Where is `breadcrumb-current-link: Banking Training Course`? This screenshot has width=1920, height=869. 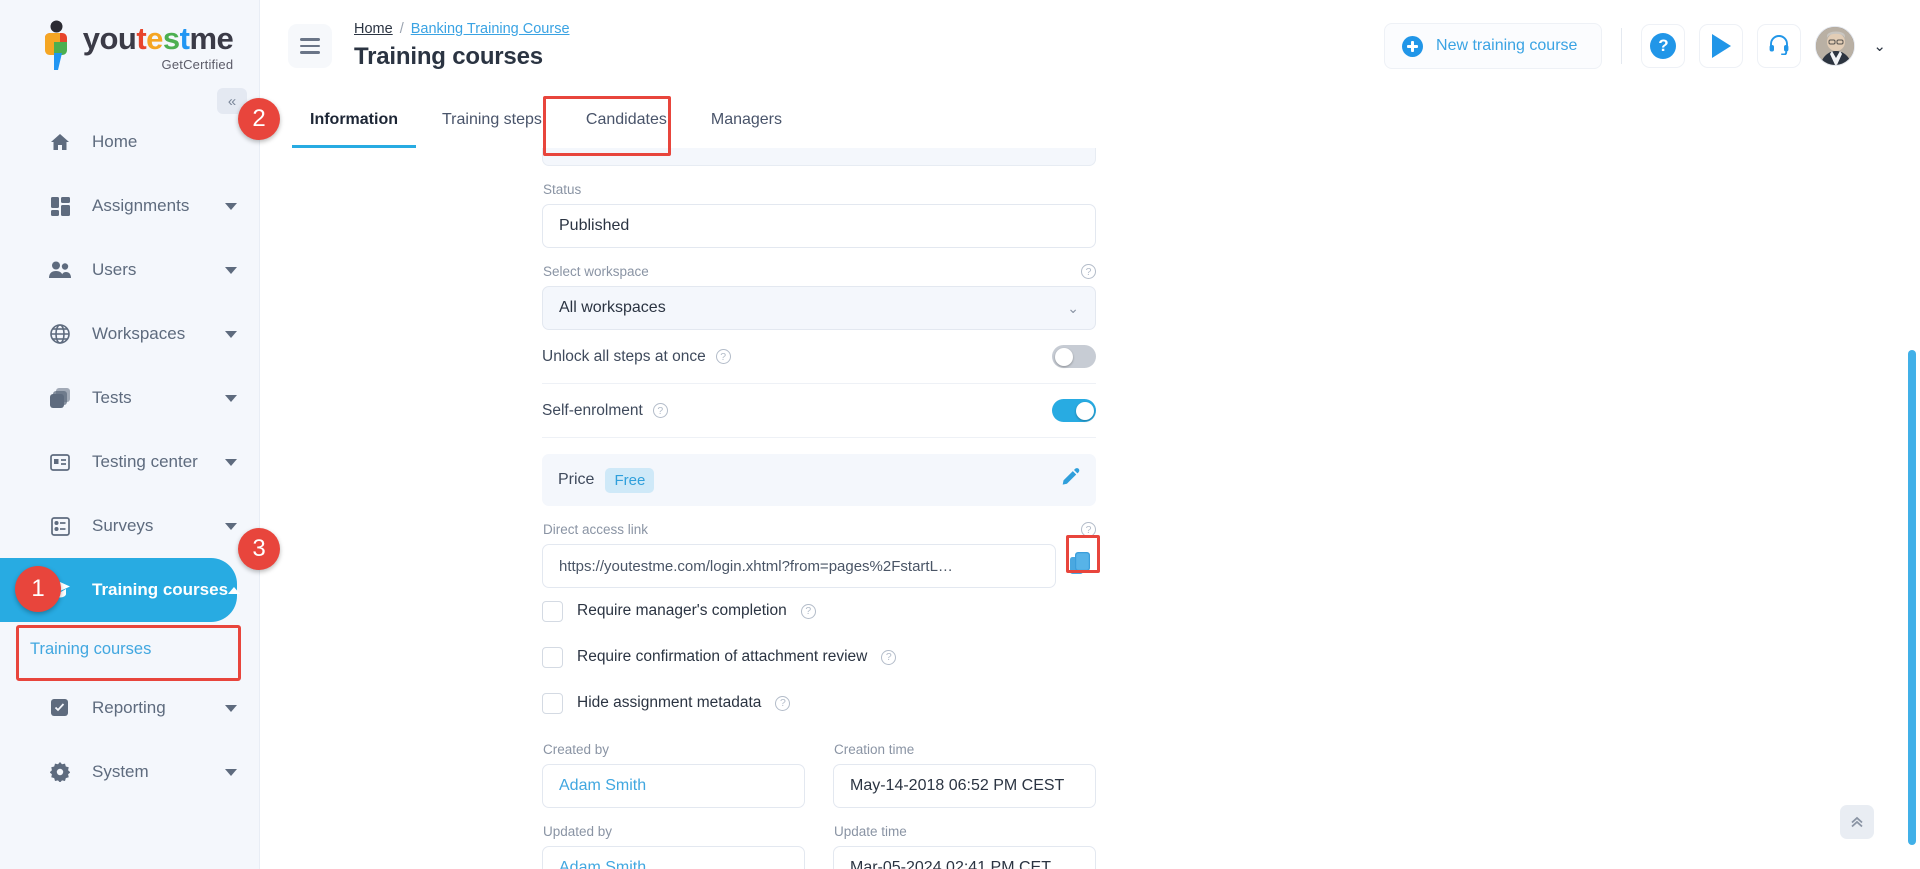 breadcrumb-current-link: Banking Training Course is located at coordinates (490, 29).